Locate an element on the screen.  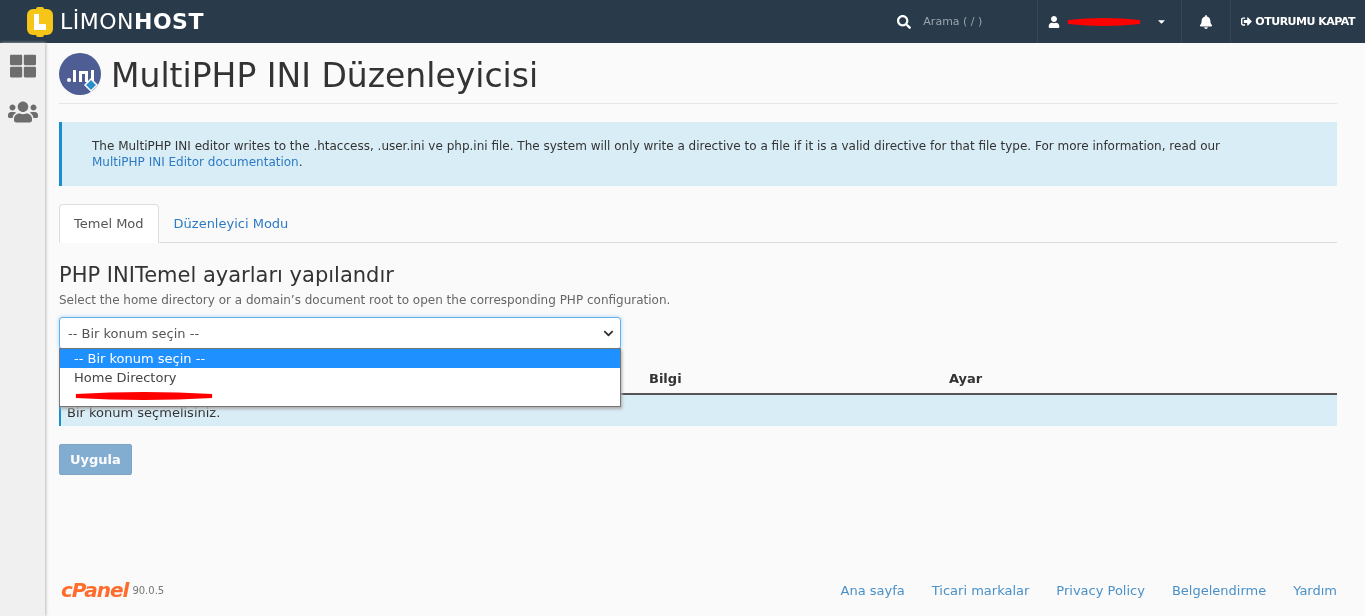
tab: Düzenleyici Modu is located at coordinates (231, 223).